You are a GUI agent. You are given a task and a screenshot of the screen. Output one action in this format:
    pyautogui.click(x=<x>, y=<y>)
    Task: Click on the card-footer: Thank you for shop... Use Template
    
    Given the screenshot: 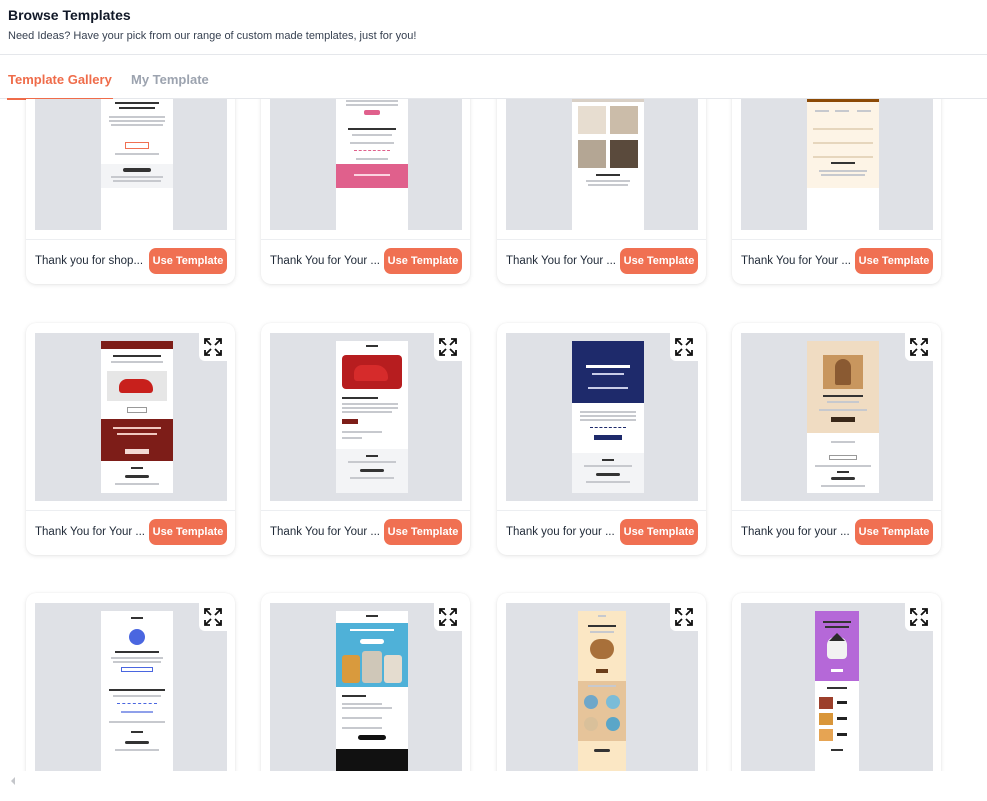 What is the action you would take?
    pyautogui.click(x=130, y=261)
    